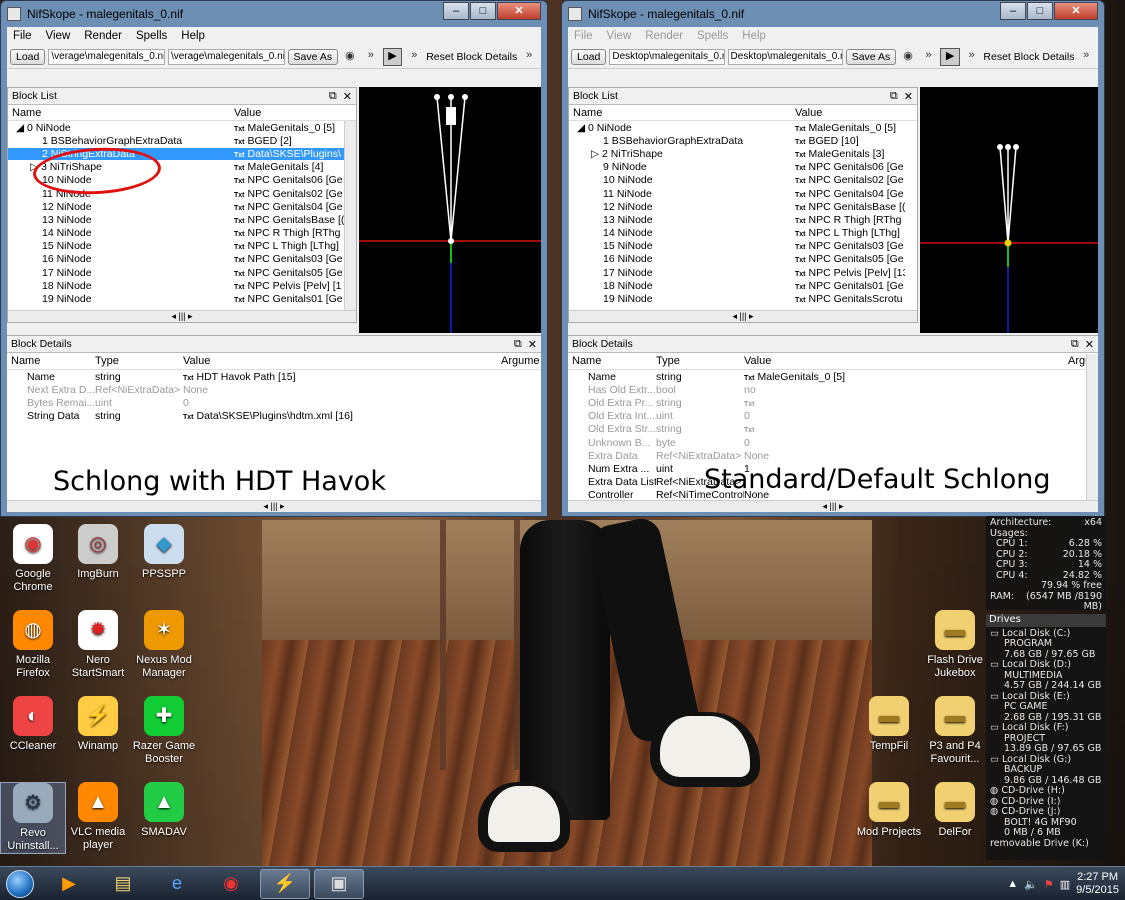 This screenshot has height=900, width=1125. I want to click on tree-row: 12 NiNode Txt NPC Genitals04 [Ge, so click(182, 206).